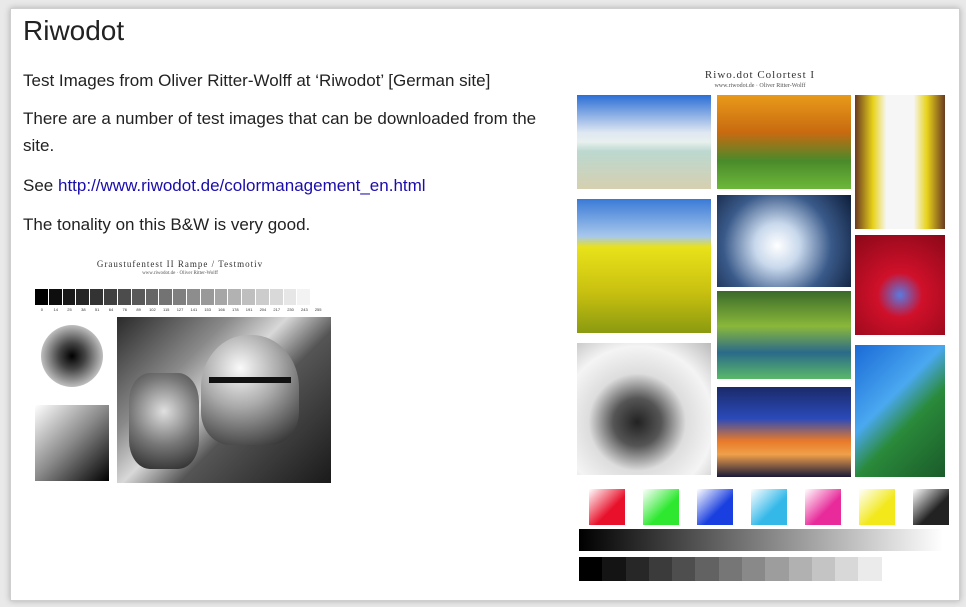  I want to click on ramp-step-value: 243, so click(304, 309).